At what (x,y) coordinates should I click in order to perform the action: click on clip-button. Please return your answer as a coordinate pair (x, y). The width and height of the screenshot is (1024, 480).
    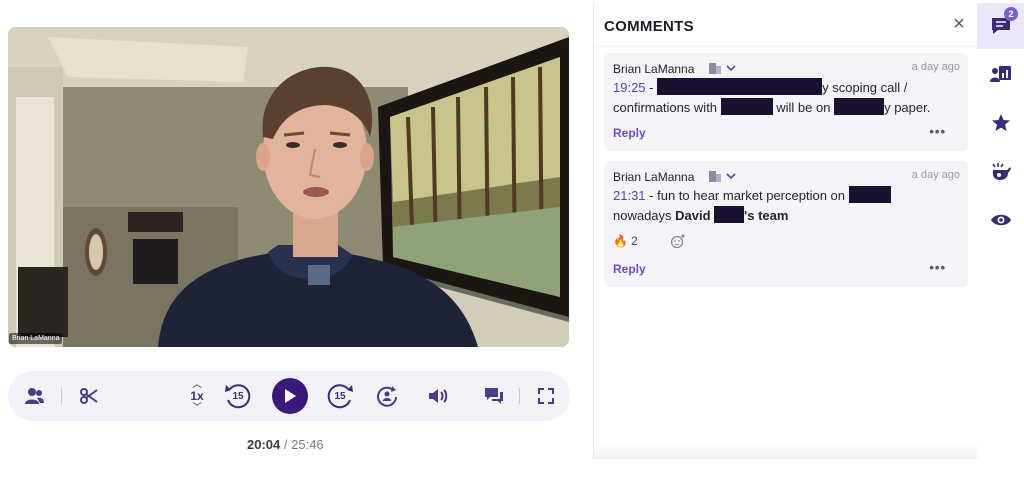
    Looking at the image, I should click on (89, 396).